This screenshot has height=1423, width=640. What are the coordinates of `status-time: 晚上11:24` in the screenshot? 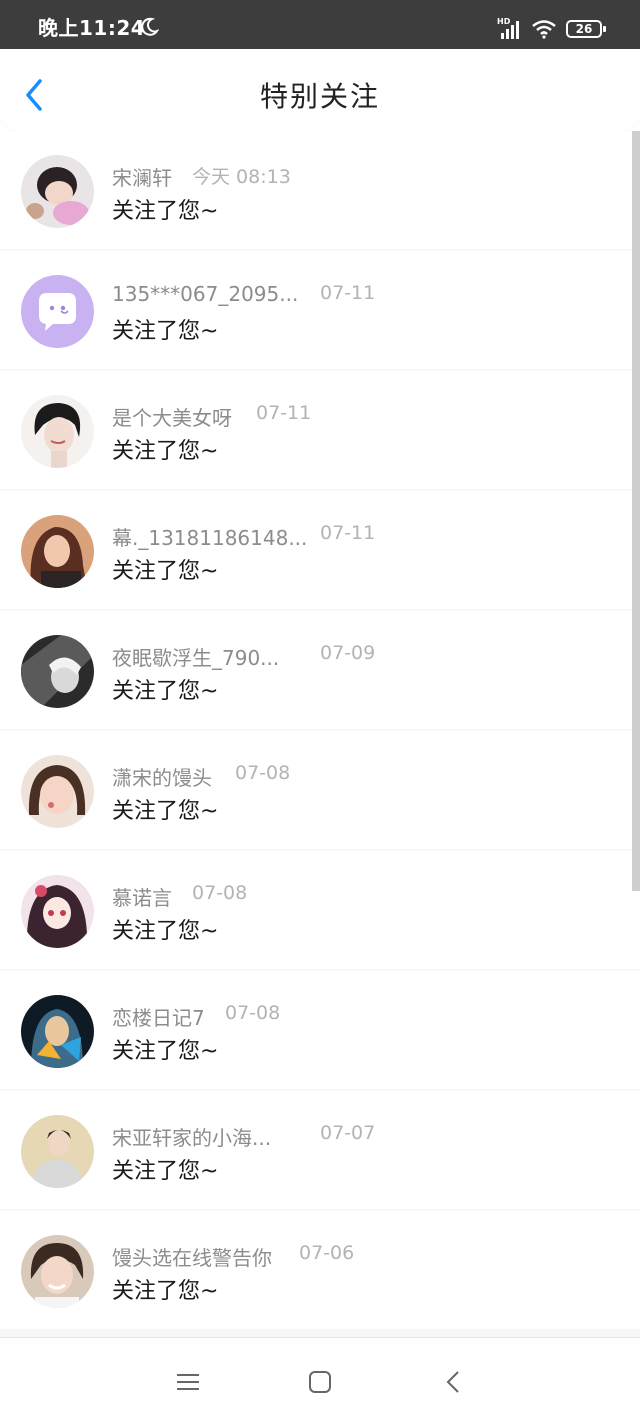 It's located at (92, 28).